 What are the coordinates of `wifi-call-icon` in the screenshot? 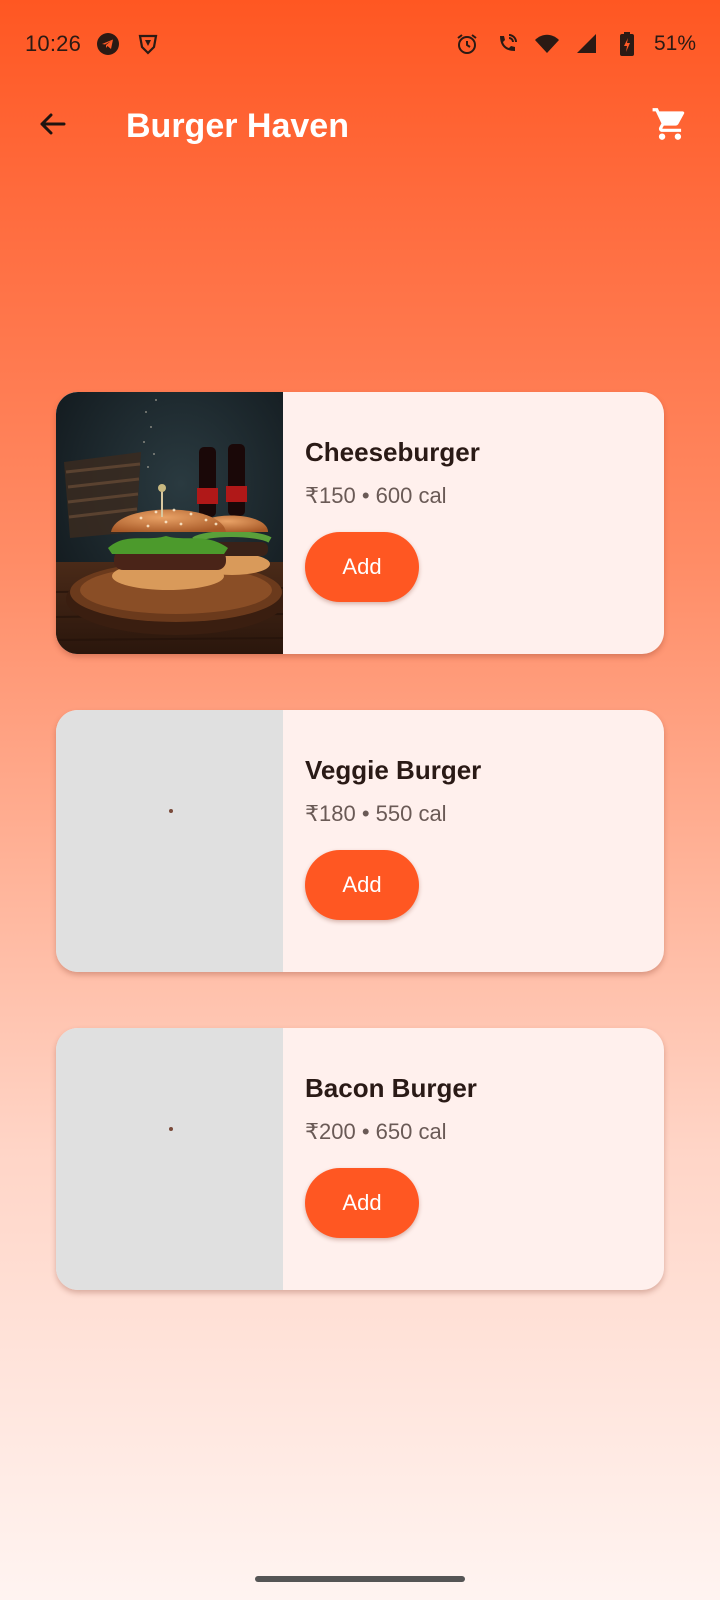 It's located at (507, 44).